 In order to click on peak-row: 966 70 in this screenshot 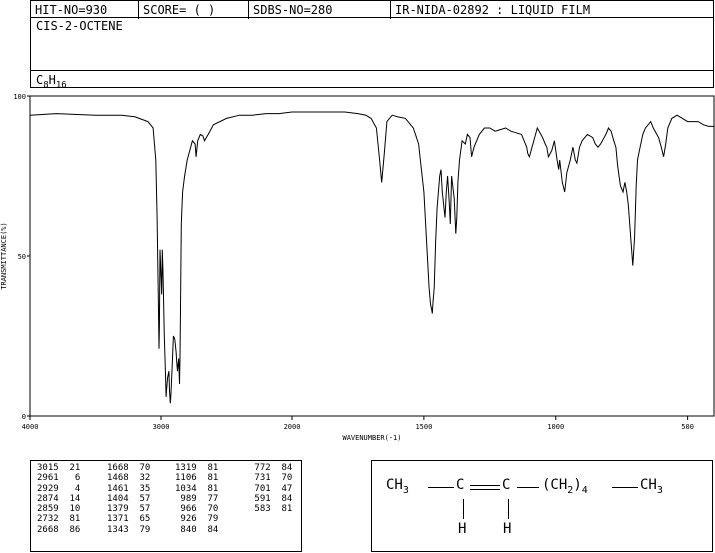, I will do `click(197, 509)`.